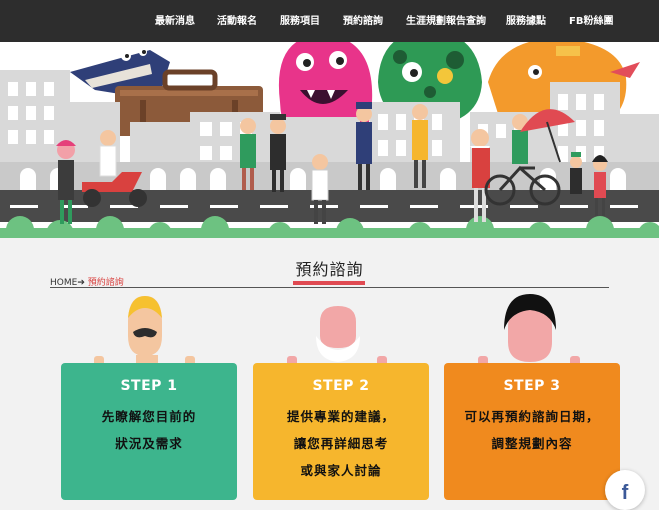 This screenshot has height=510, width=659. What do you see at coordinates (175, 21) in the screenshot?
I see `nav-item-news: 最新消息` at bounding box center [175, 21].